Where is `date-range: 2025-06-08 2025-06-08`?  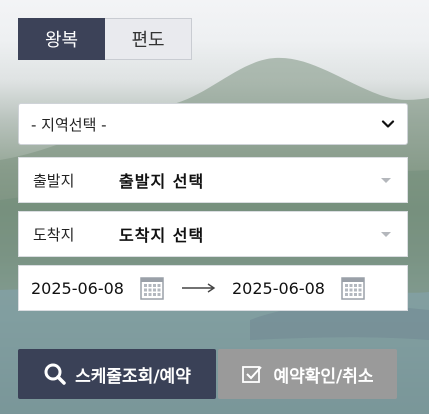
date-range: 2025-06-08 2025-06-08 is located at coordinates (213, 288).